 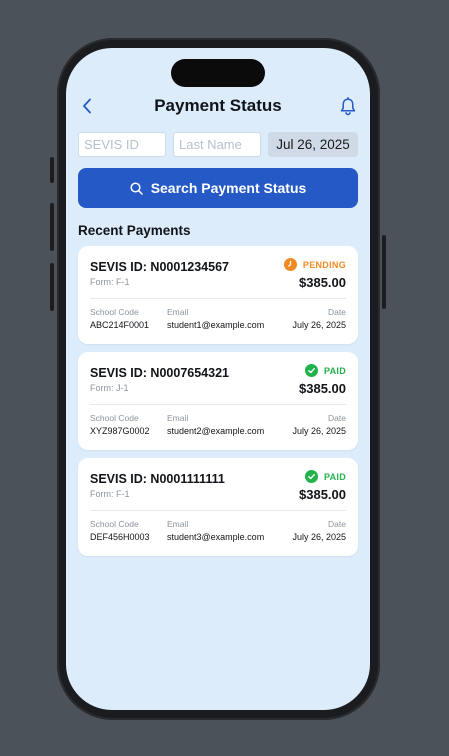 What do you see at coordinates (216, 537) in the screenshot?
I see `email-value: student3@example.com` at bounding box center [216, 537].